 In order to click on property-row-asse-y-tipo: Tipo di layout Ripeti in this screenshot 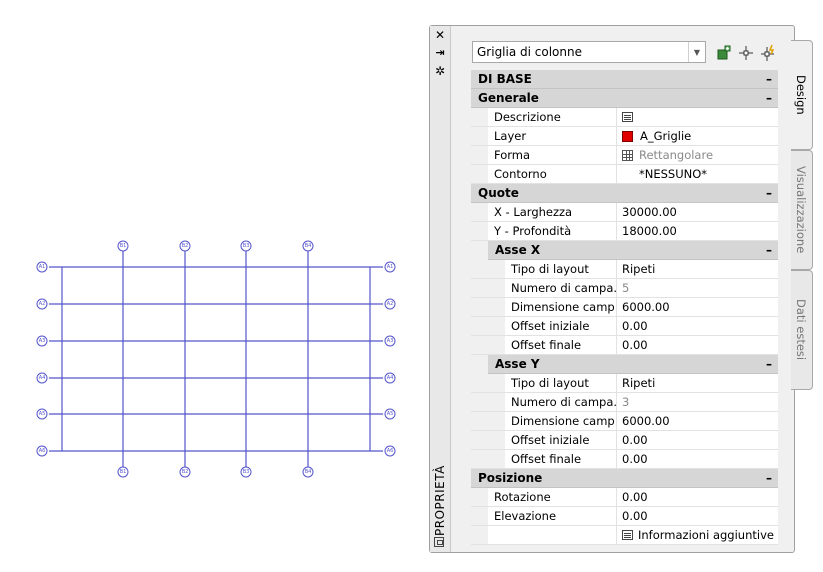, I will do `click(624, 383)`.